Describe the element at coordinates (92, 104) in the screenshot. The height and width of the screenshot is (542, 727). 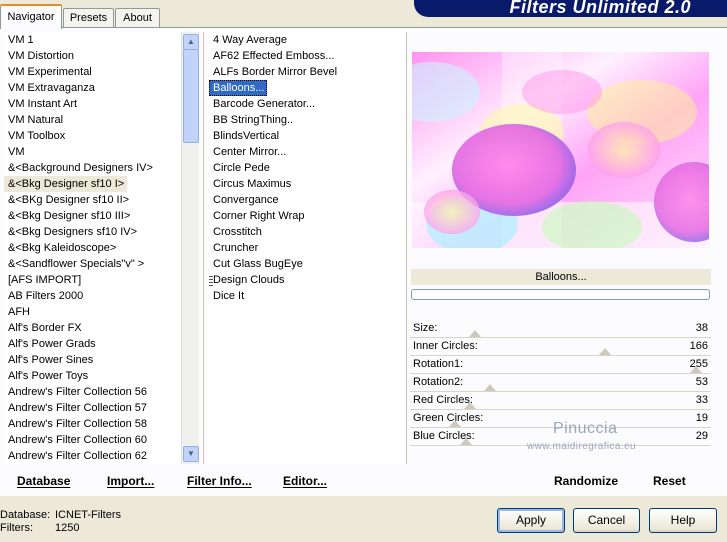
I see `category-item: VM Instant Art` at that location.